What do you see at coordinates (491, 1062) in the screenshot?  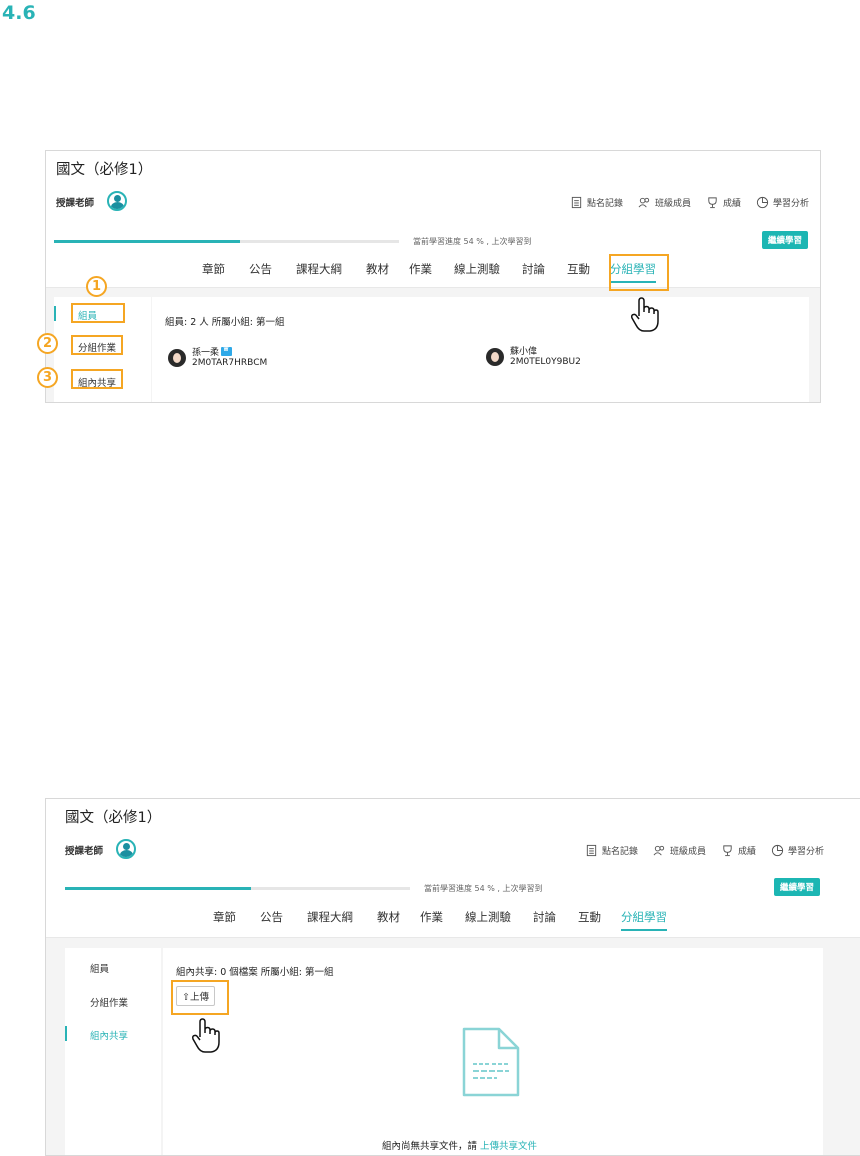 I see `empty-file-icon` at bounding box center [491, 1062].